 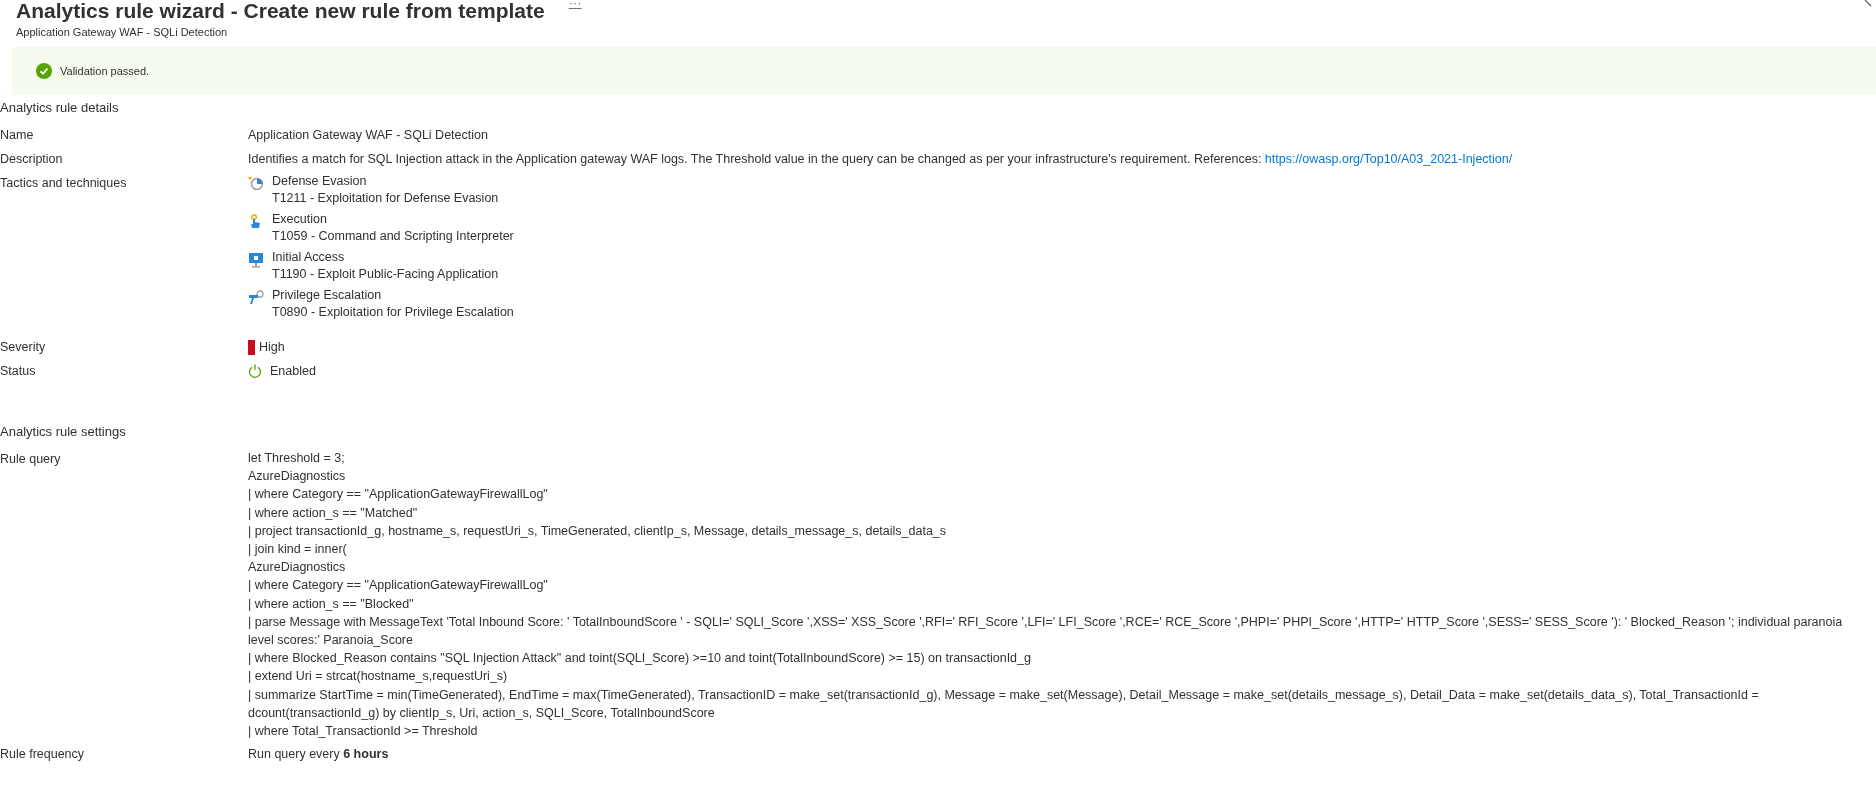 I want to click on field-label: Severity, so click(x=23, y=347).